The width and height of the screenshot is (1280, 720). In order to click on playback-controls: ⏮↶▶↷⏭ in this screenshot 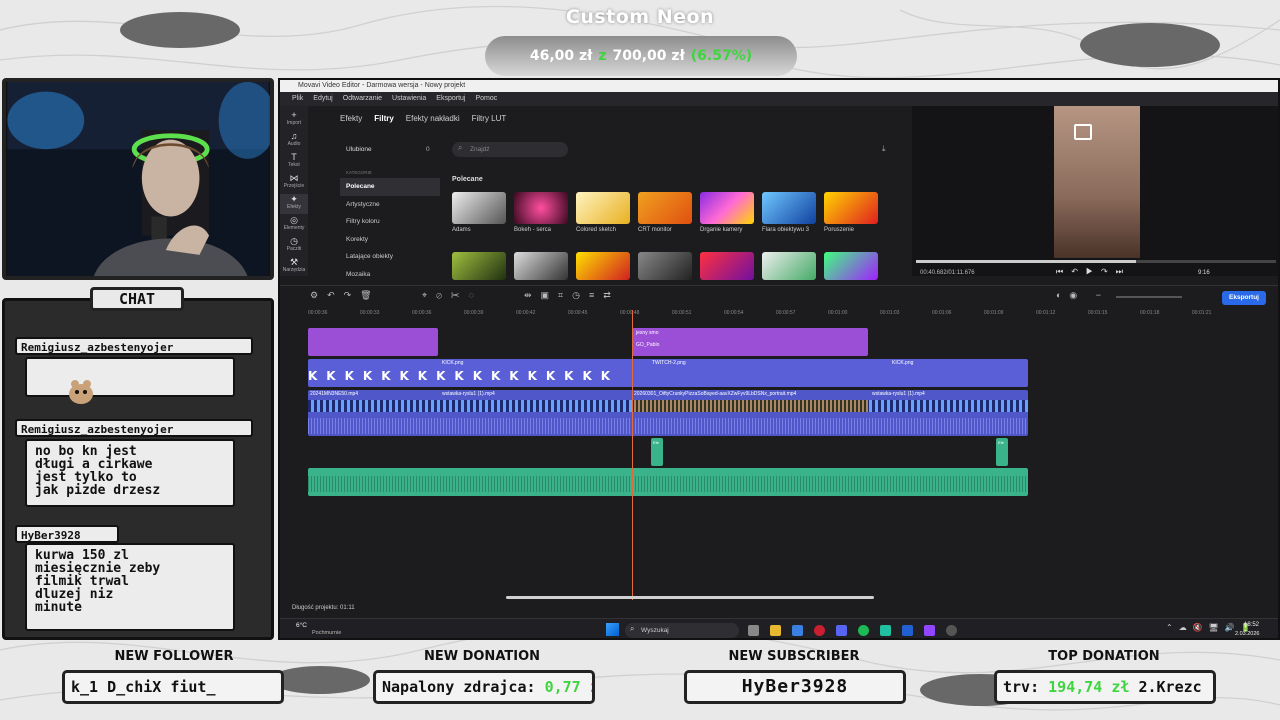, I will do `click(1093, 272)`.